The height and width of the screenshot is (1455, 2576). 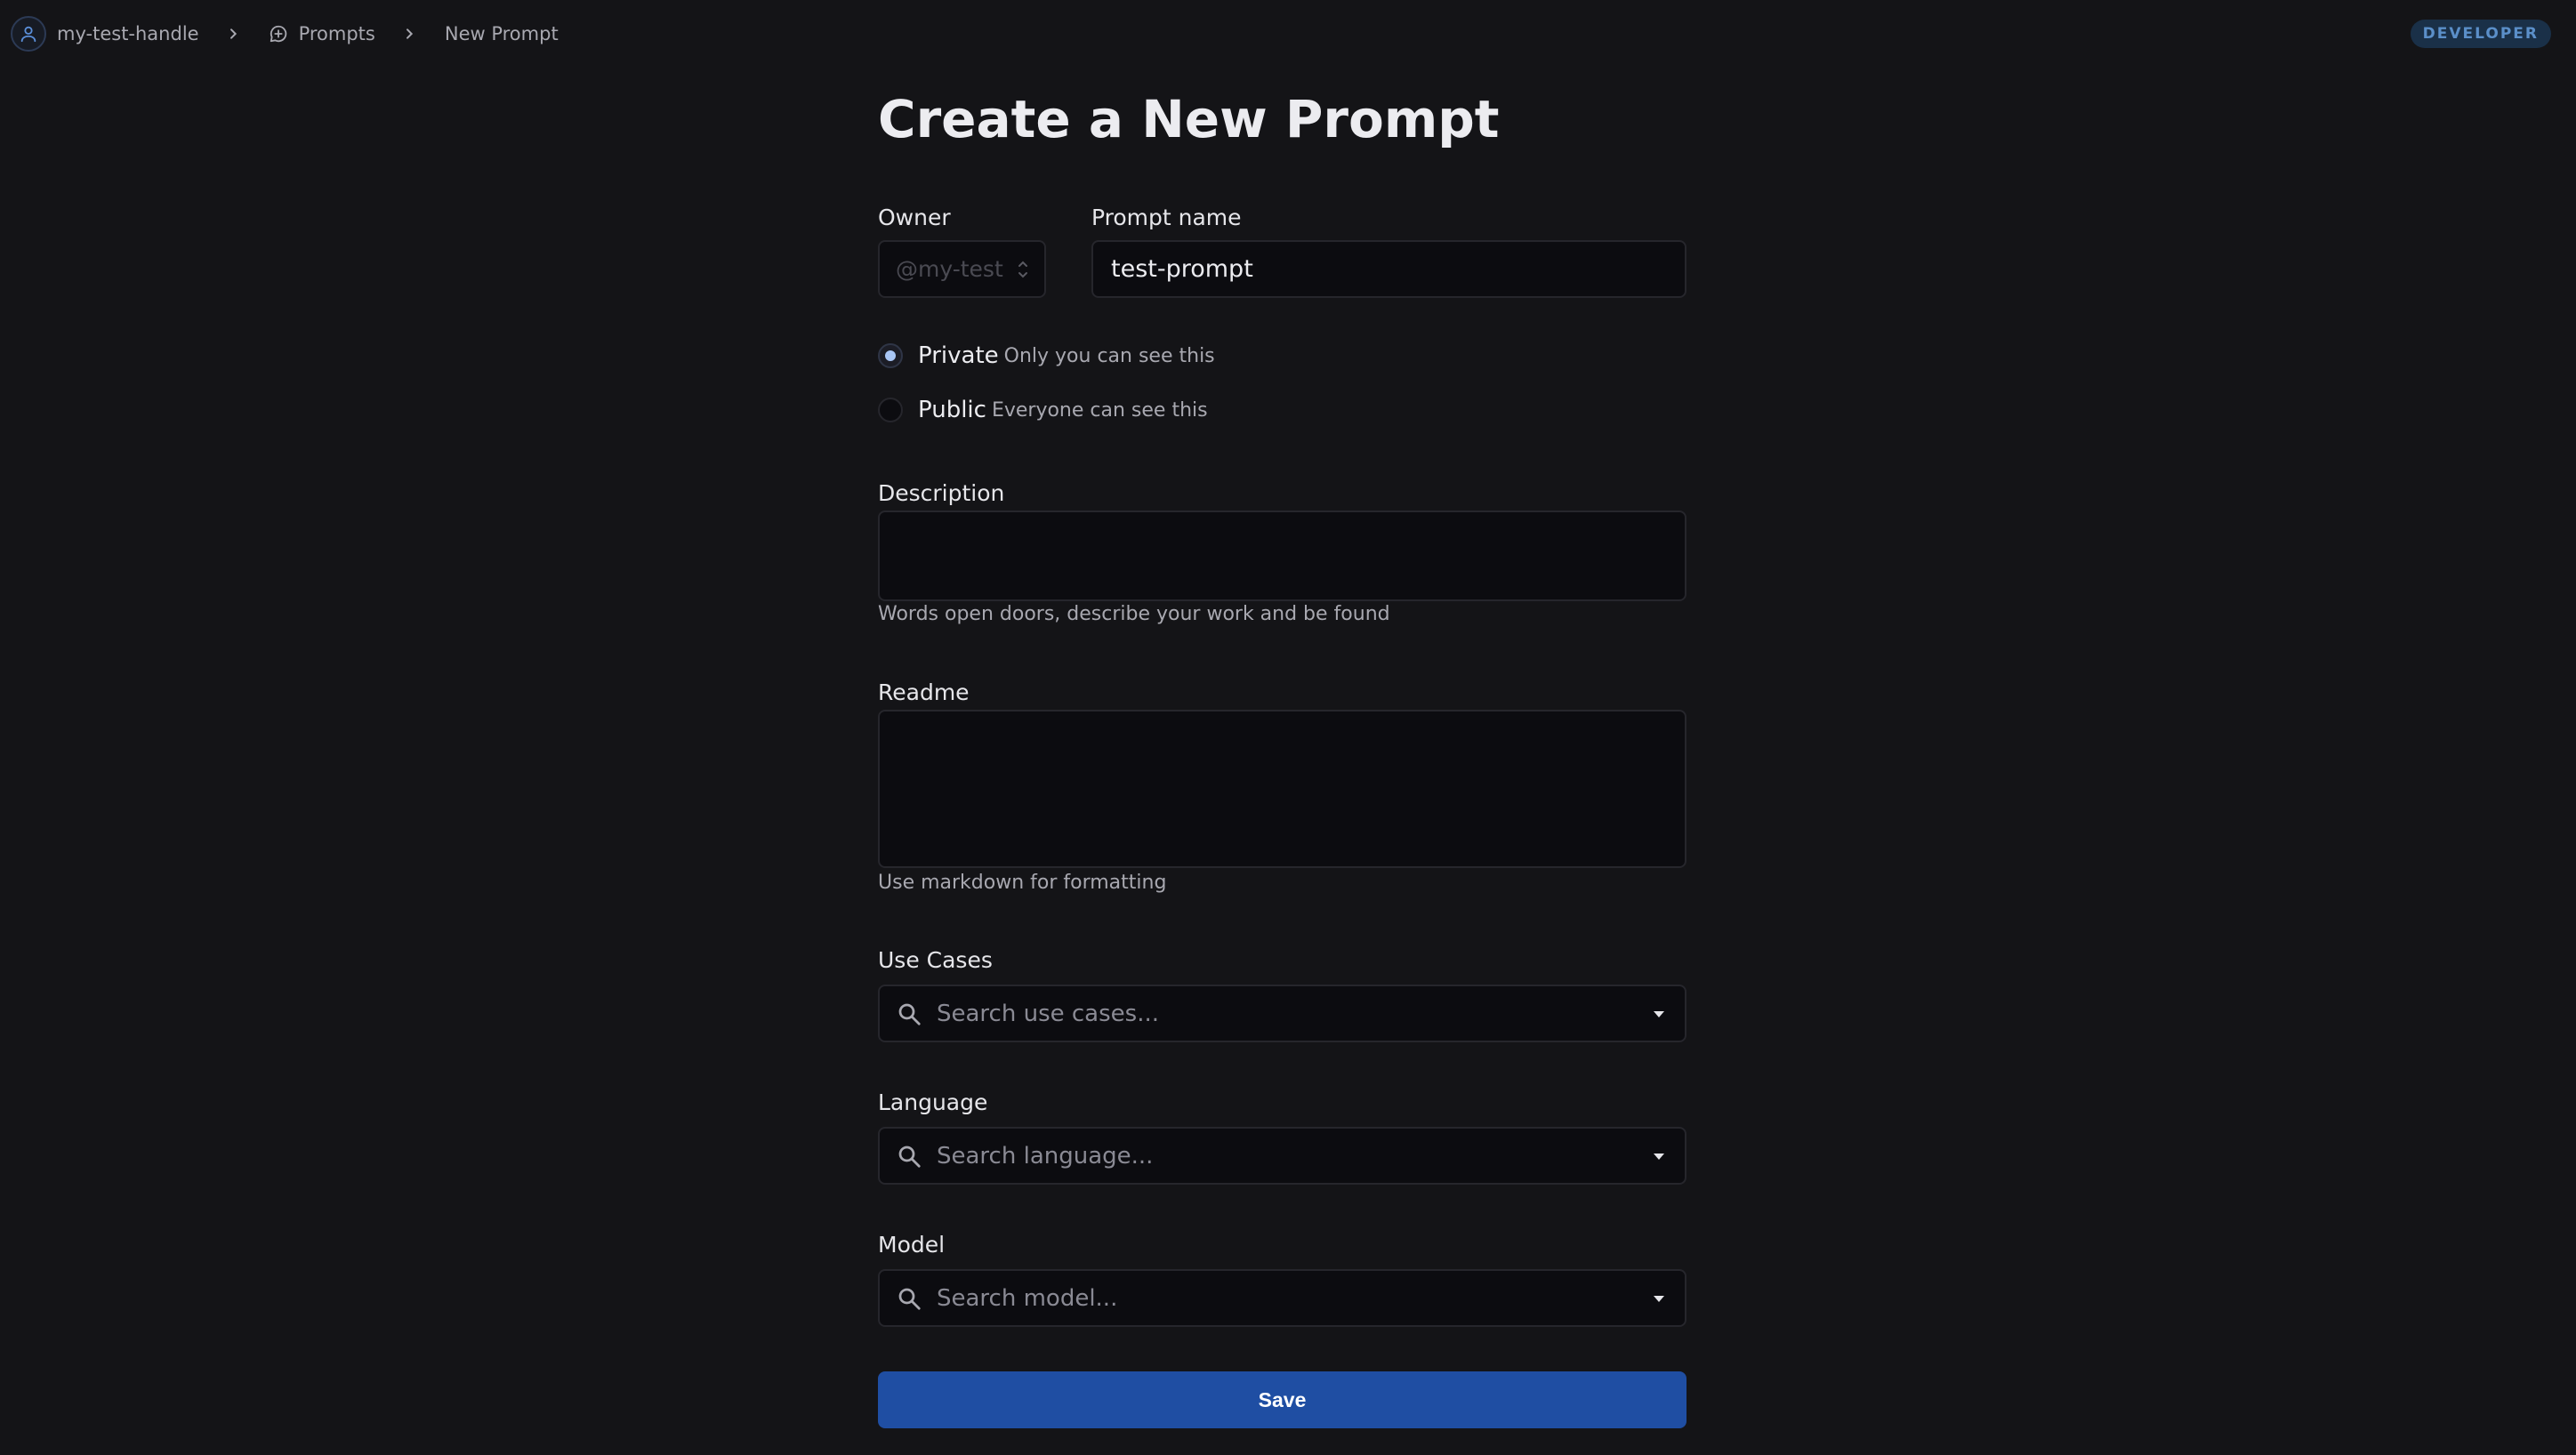 What do you see at coordinates (1099, 410) in the screenshot?
I see `public-hint: Everyone can see this` at bounding box center [1099, 410].